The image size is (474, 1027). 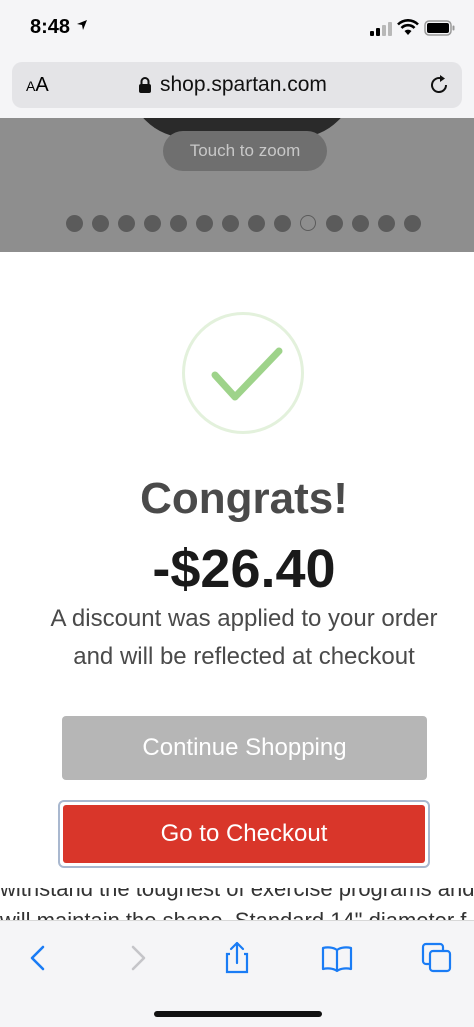 What do you see at coordinates (337, 958) in the screenshot?
I see `bookmarks-icon` at bounding box center [337, 958].